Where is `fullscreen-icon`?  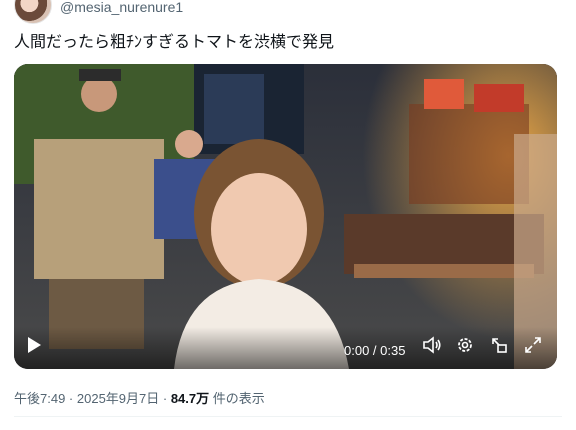
fullscreen-icon is located at coordinates (533, 345).